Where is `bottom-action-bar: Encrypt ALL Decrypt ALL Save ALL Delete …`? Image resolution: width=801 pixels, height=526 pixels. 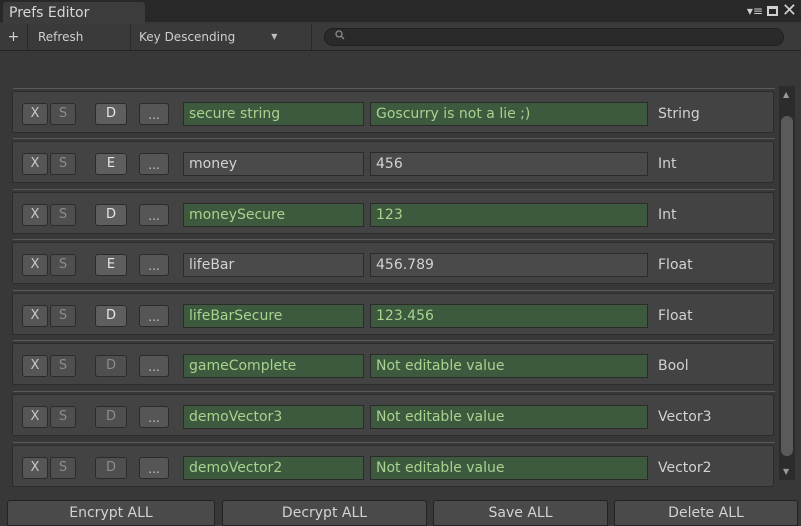 bottom-action-bar: Encrypt ALL Decrypt ALL Save ALL Delete … is located at coordinates (400, 512).